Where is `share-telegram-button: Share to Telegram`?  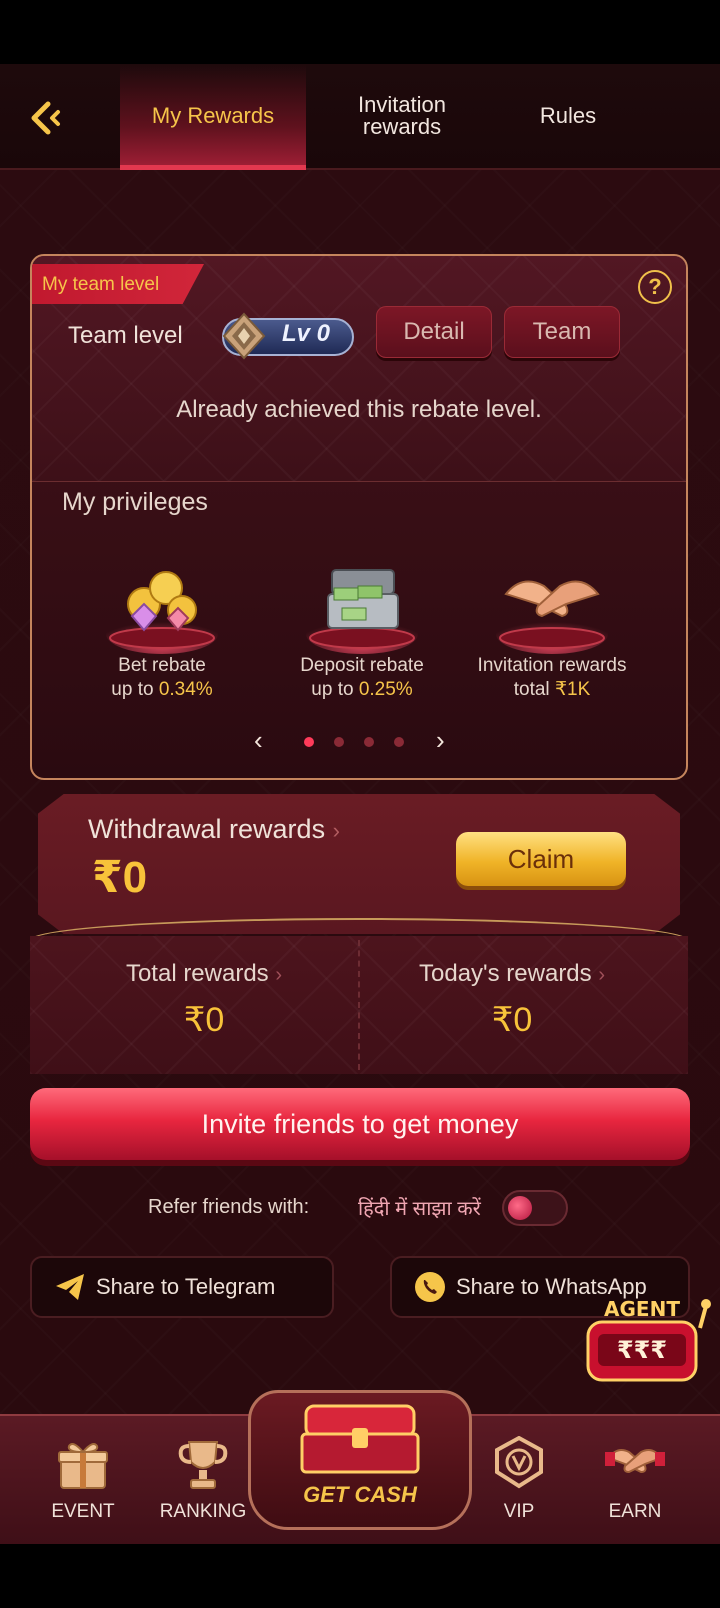 share-telegram-button: Share to Telegram is located at coordinates (182, 1287).